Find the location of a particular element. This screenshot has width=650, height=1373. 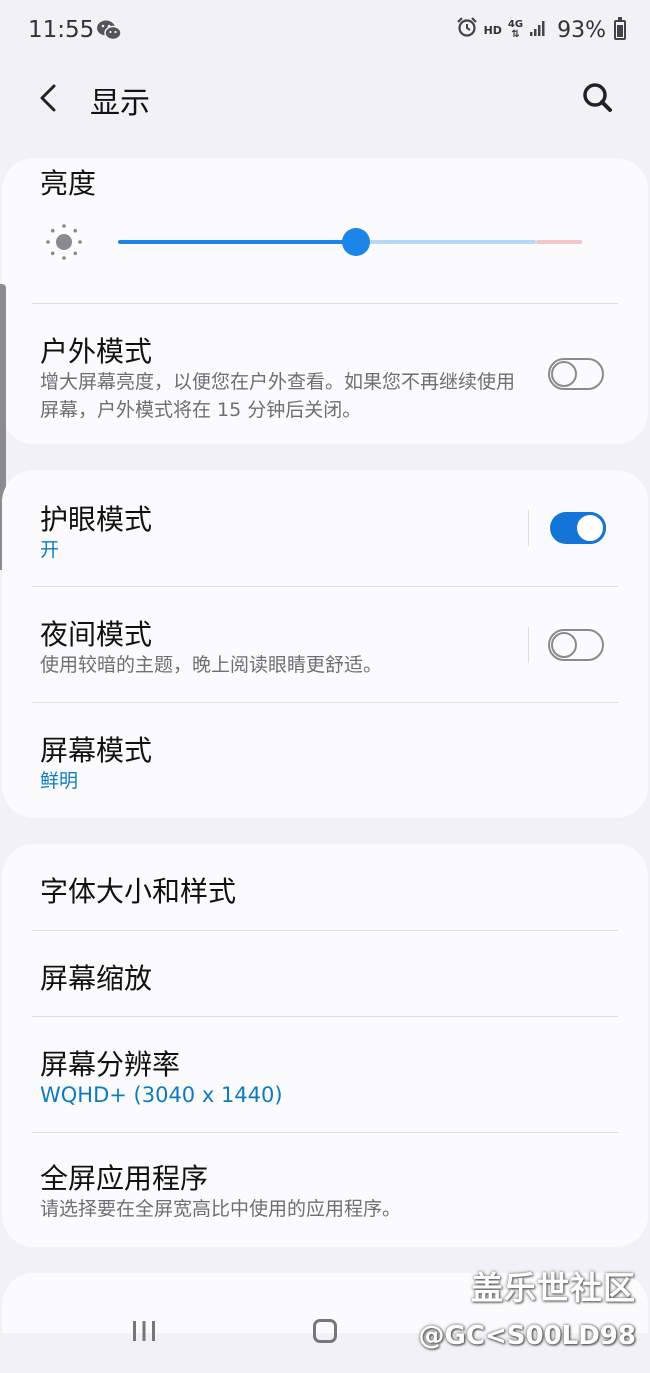

slider-thumb is located at coordinates (356, 242).